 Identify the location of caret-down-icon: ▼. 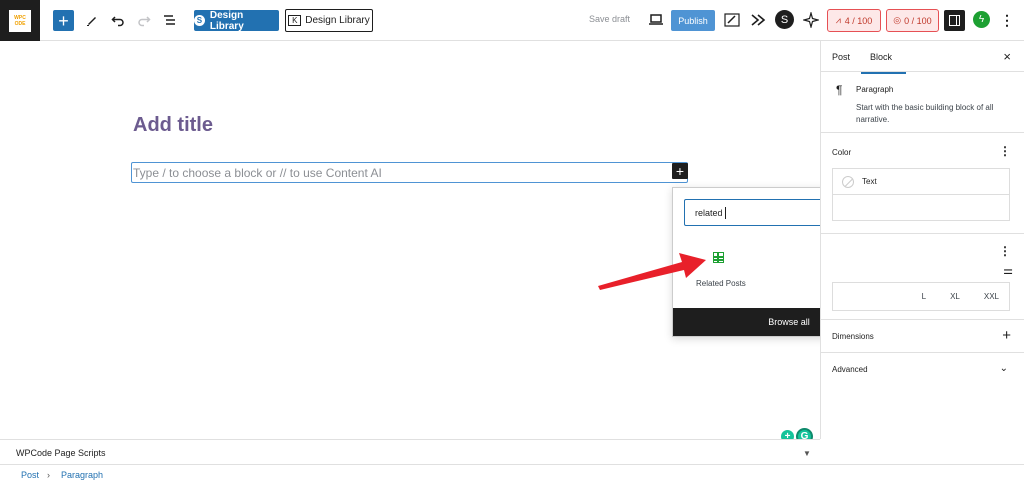
(807, 453).